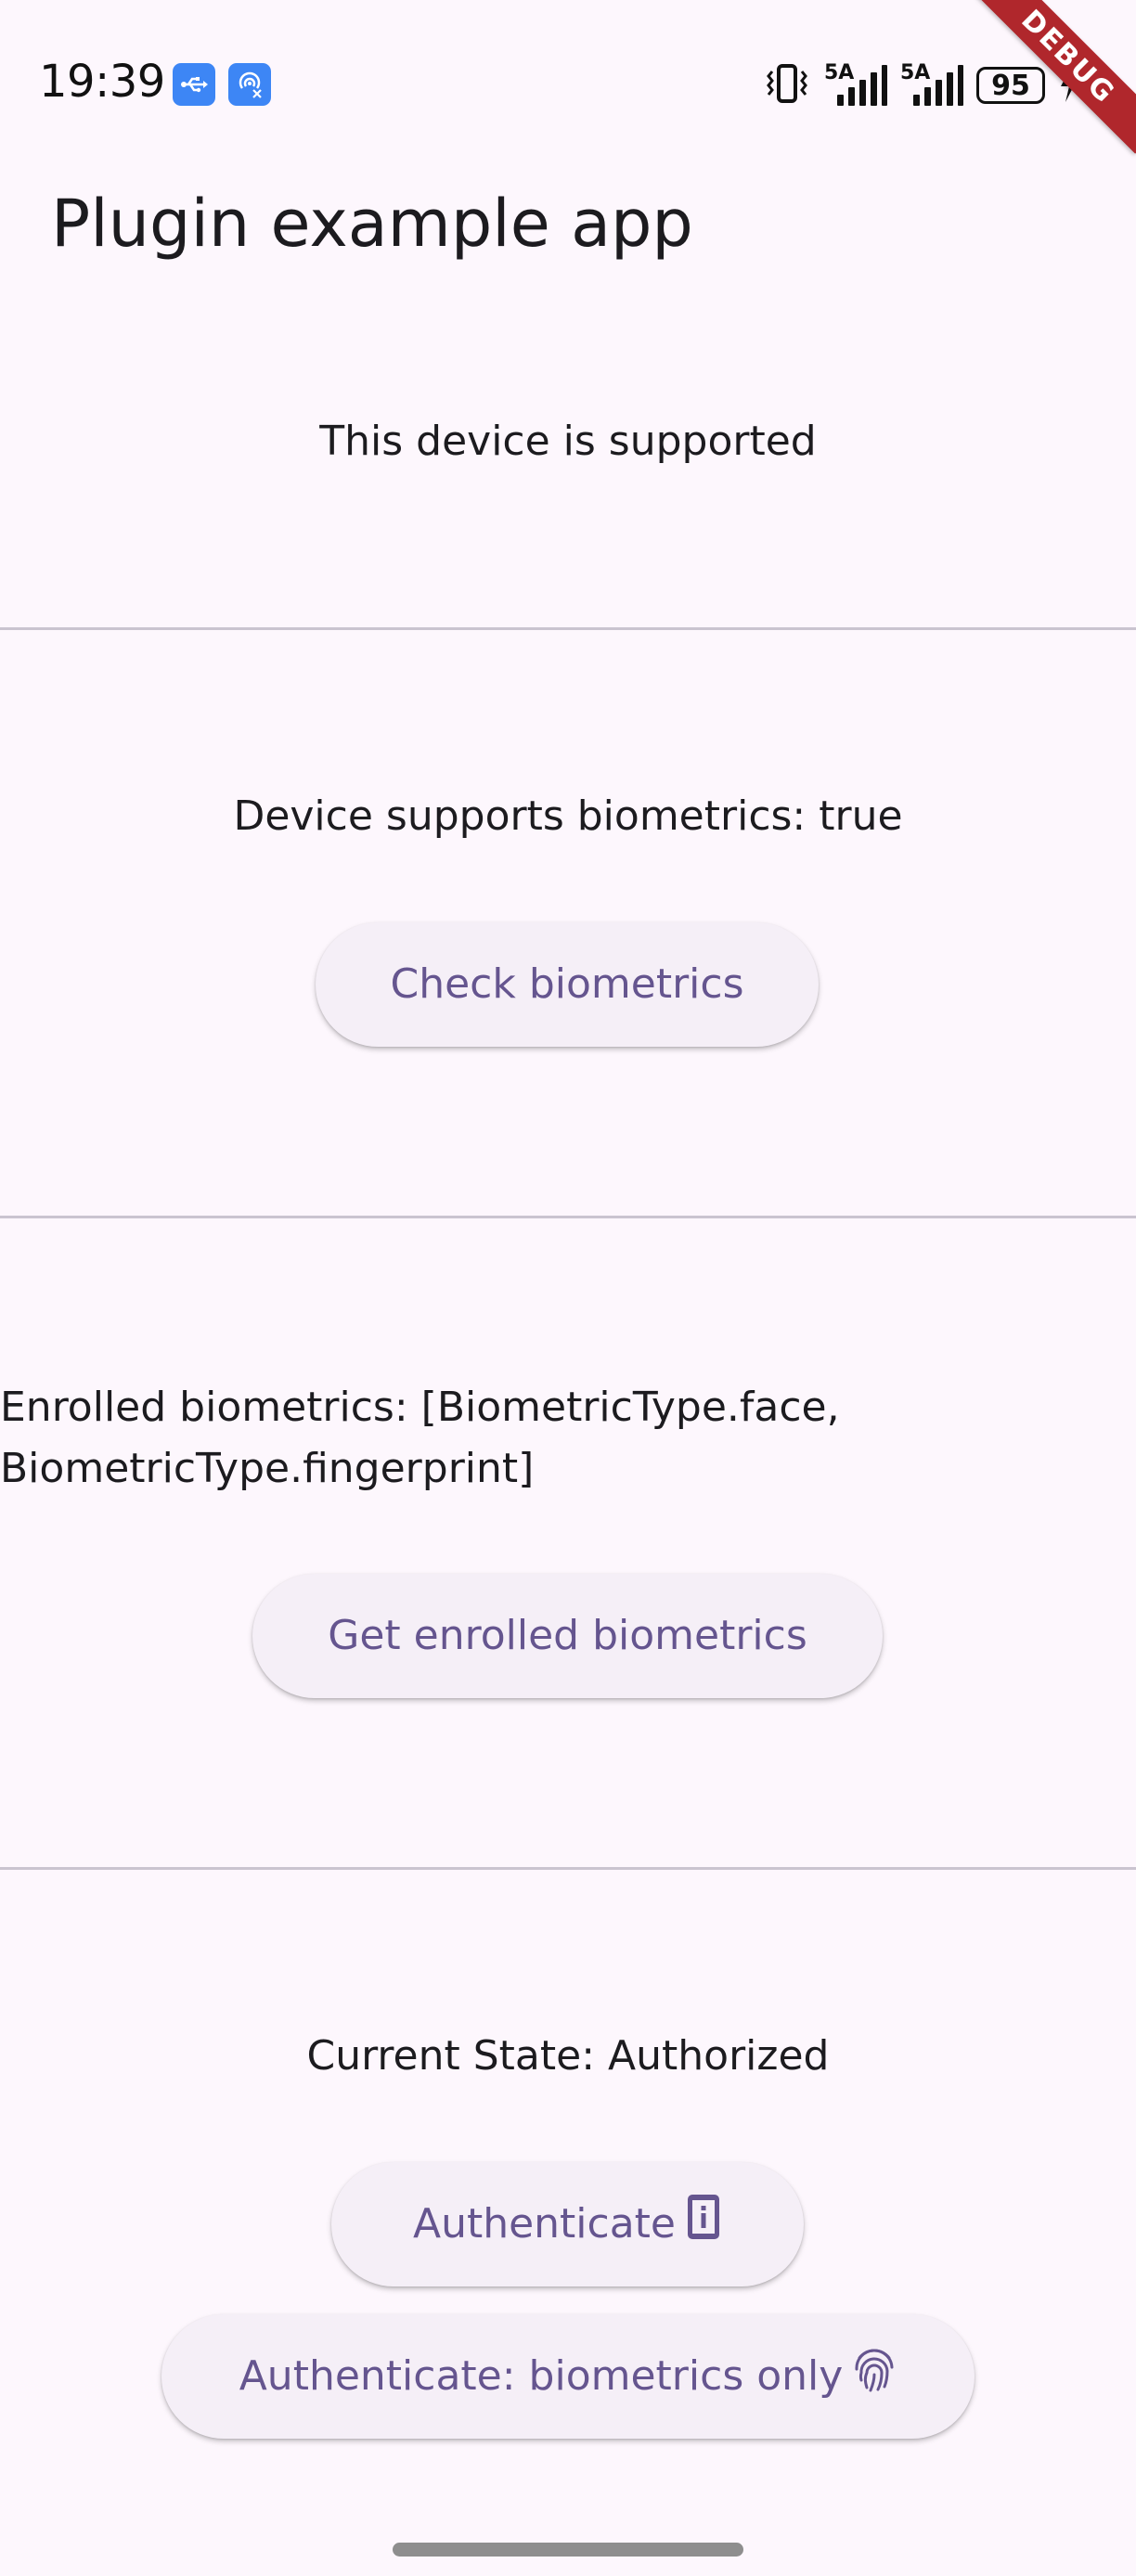  I want to click on get-enrolled-biometrics-button: Get enrolled biometrics, so click(567, 1636).